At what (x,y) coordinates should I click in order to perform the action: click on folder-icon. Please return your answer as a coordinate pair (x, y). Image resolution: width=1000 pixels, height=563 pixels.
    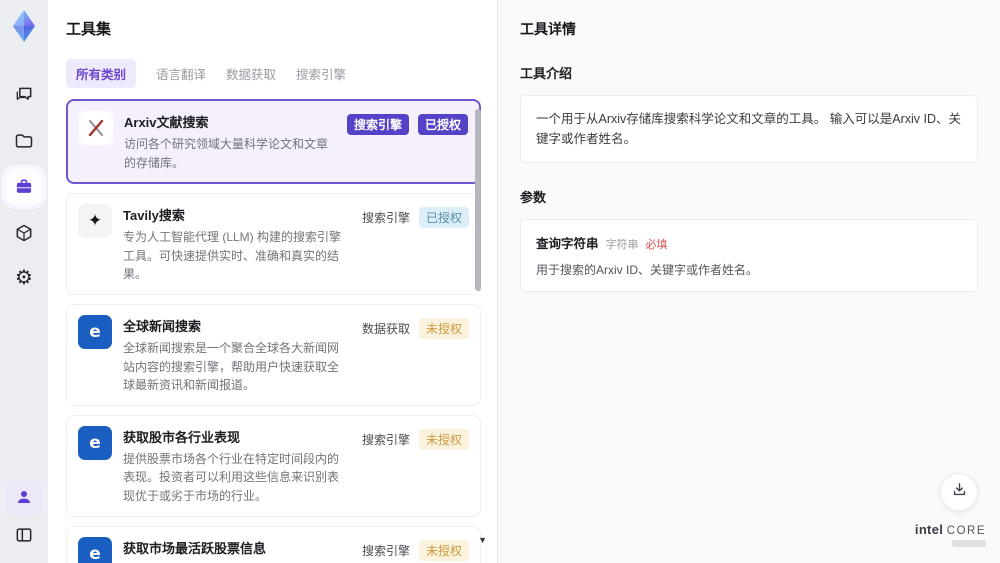
    Looking at the image, I should click on (24, 141).